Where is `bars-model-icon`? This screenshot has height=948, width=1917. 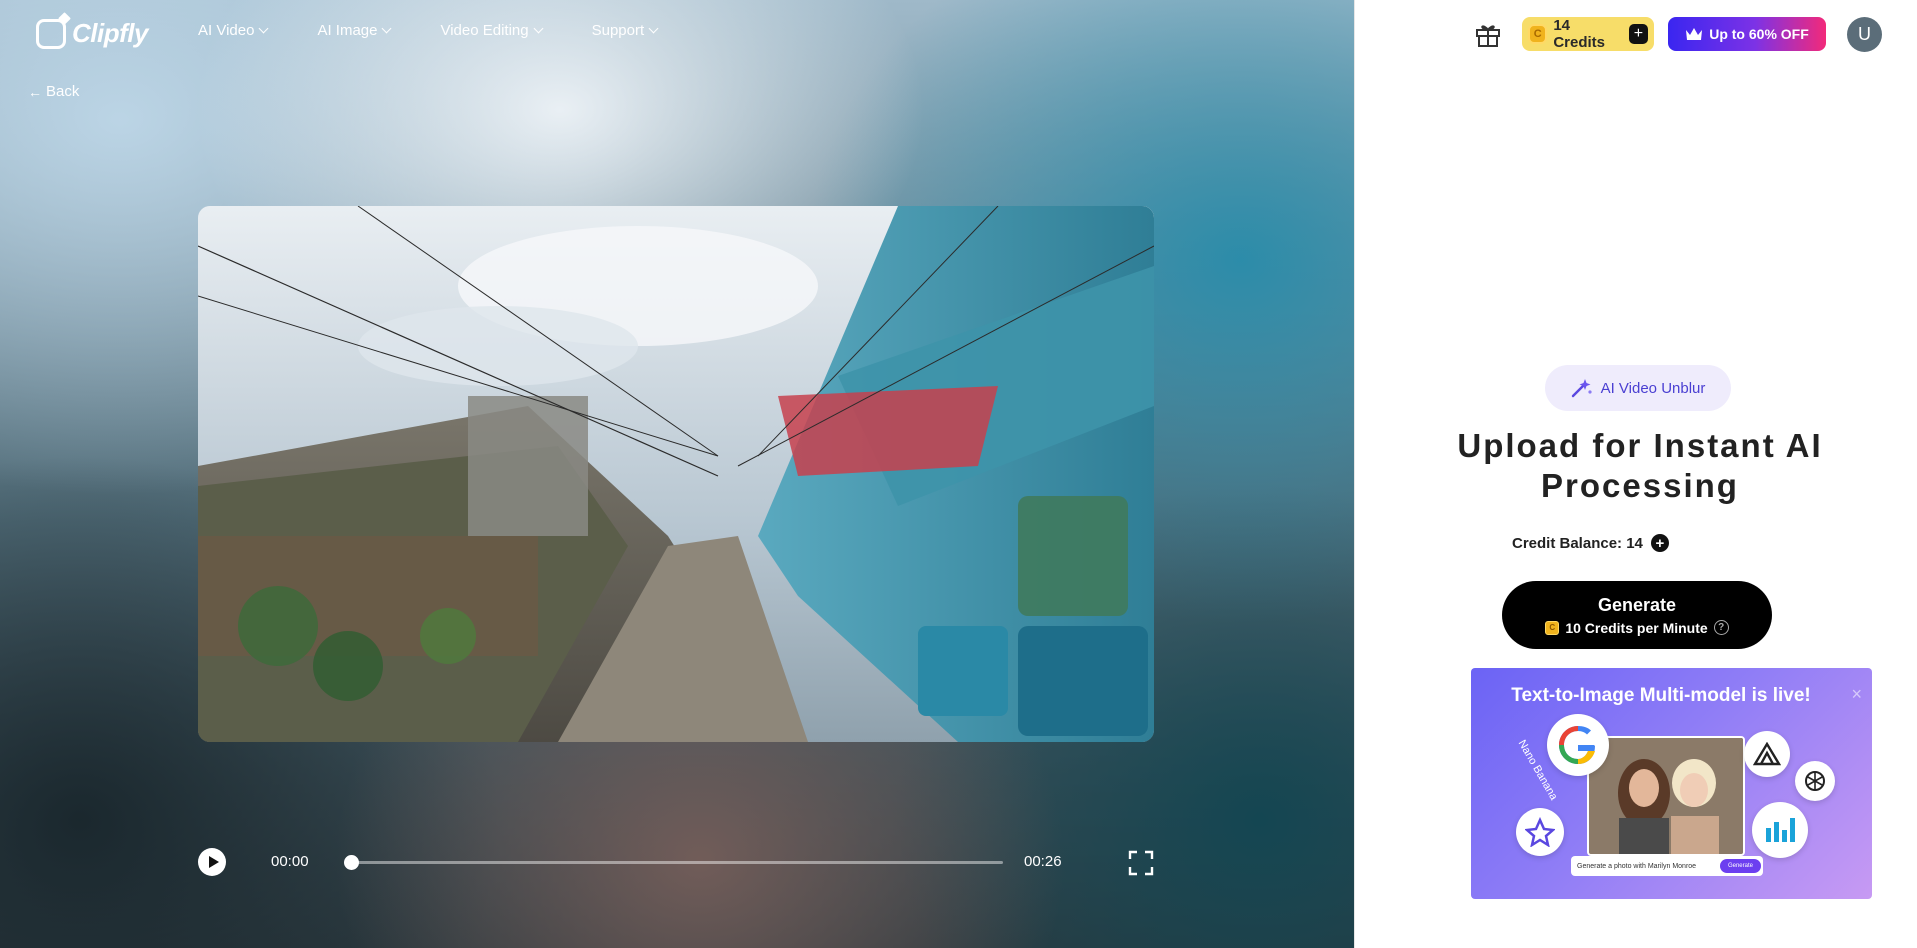
bars-model-icon is located at coordinates (1780, 830).